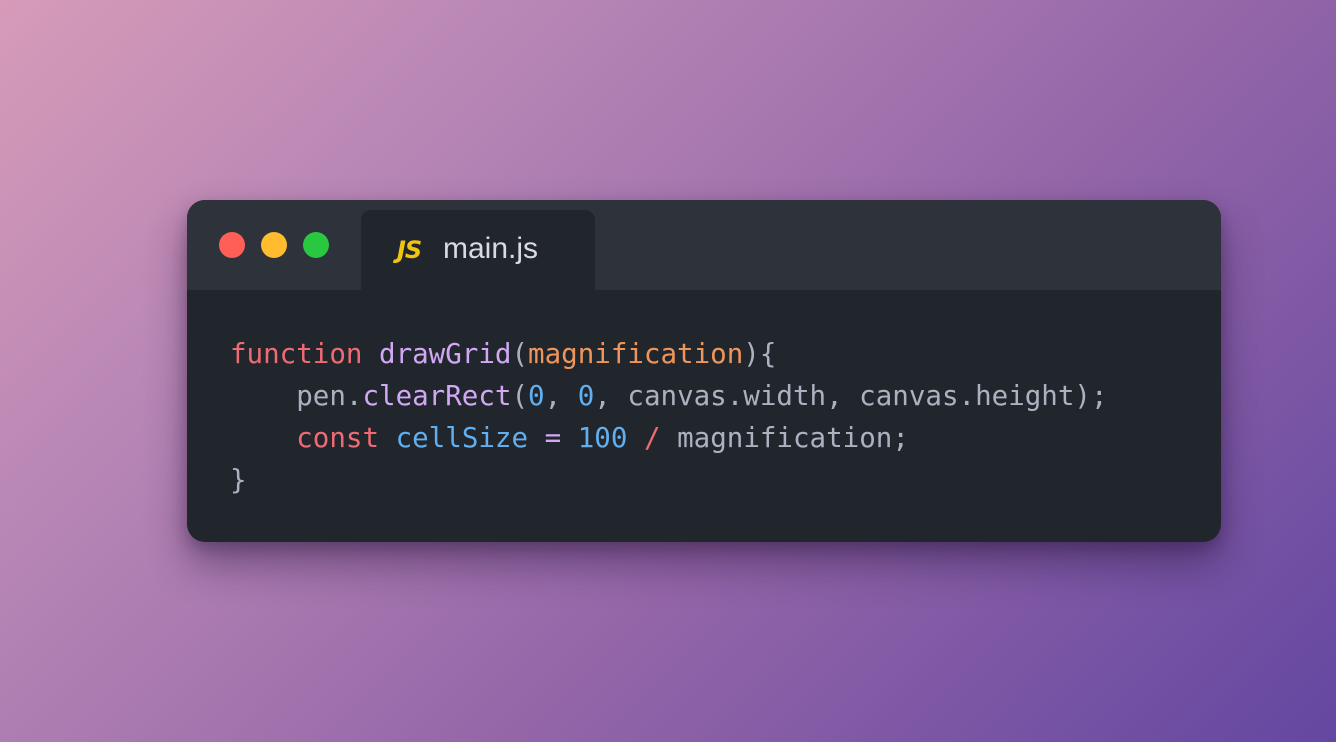  I want to click on code-token: magnification;, so click(784, 438).